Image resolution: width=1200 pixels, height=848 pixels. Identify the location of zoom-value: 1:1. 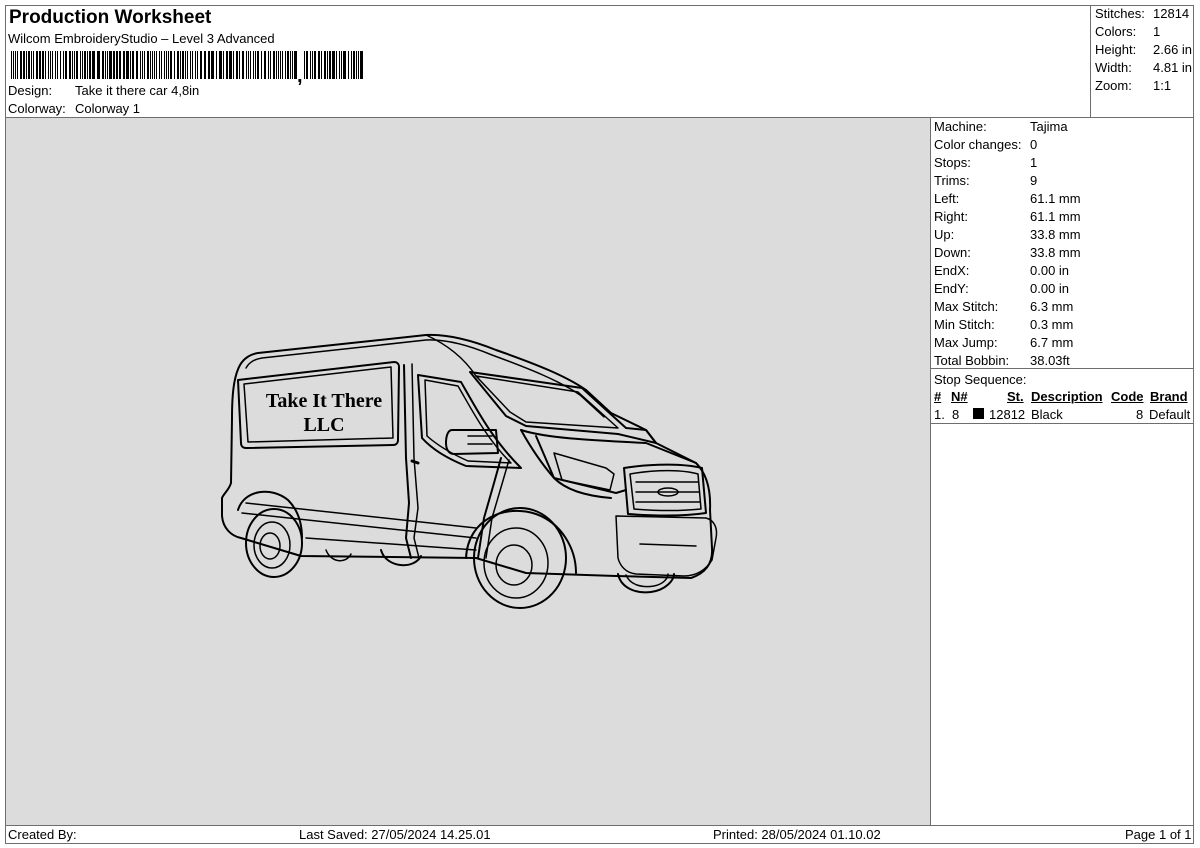
(1162, 85).